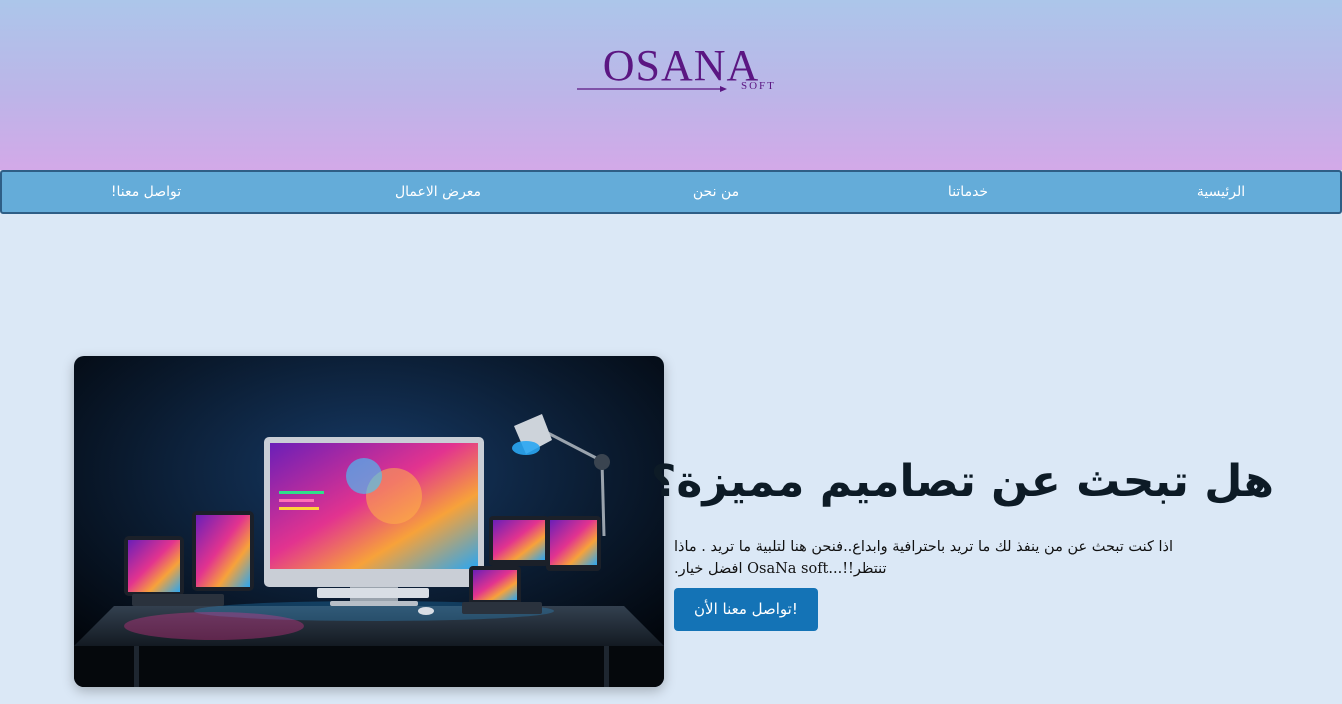  What do you see at coordinates (758, 86) in the screenshot?
I see `logo-subtitle: SOFT` at bounding box center [758, 86].